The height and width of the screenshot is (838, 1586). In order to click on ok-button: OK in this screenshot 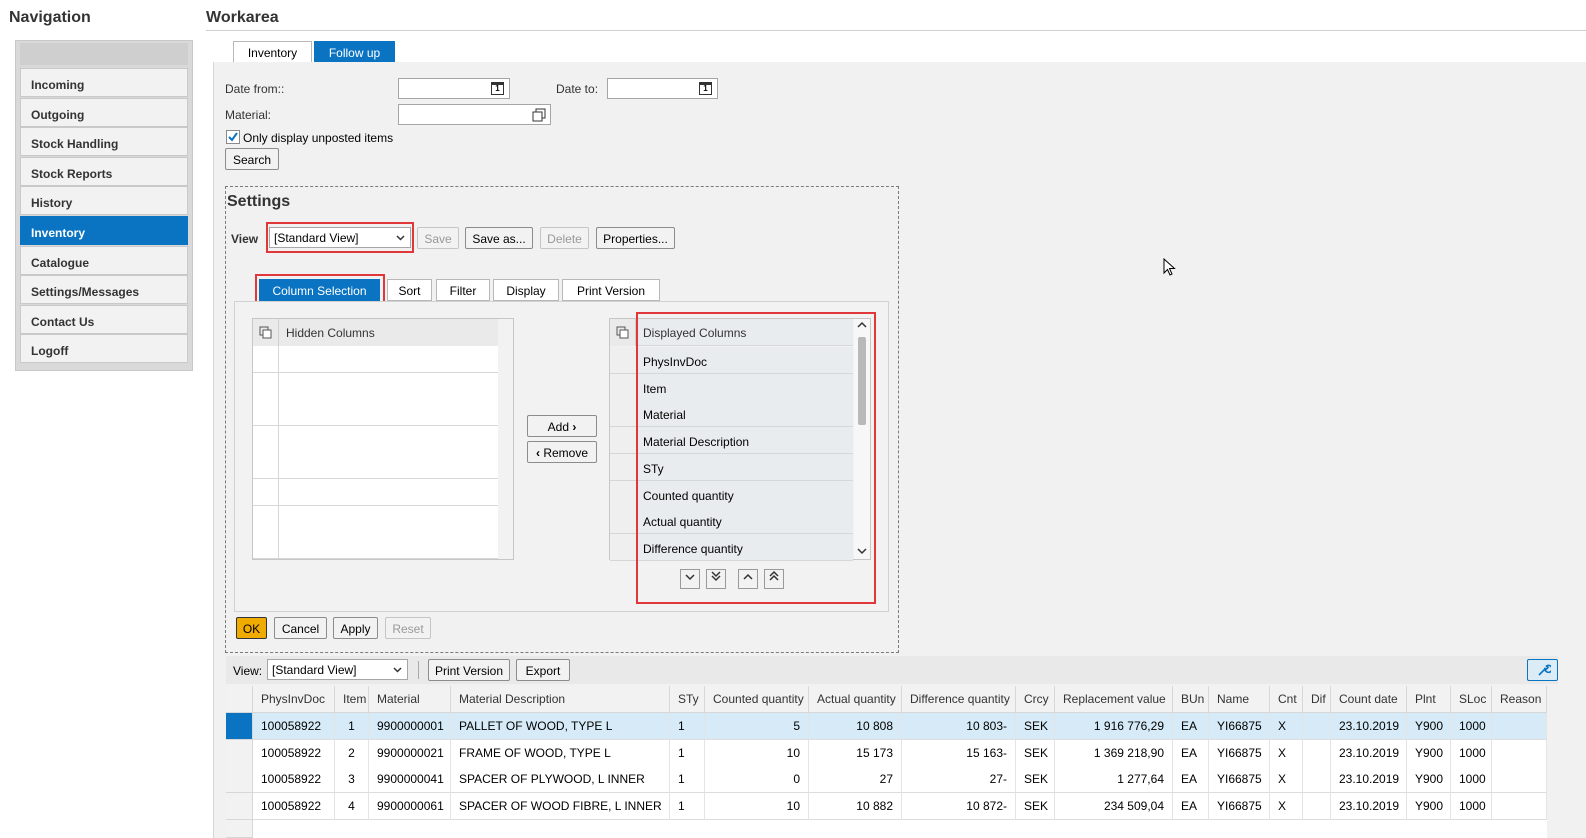, I will do `click(251, 628)`.